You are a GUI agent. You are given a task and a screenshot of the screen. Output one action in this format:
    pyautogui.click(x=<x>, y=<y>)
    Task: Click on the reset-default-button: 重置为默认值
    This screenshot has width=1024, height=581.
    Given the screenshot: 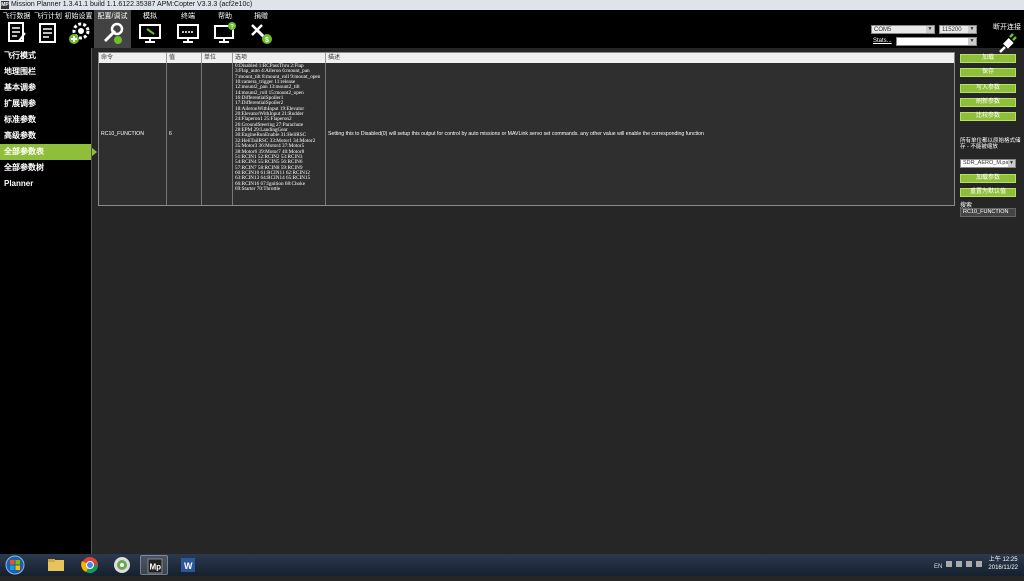 What is the action you would take?
    pyautogui.click(x=988, y=192)
    